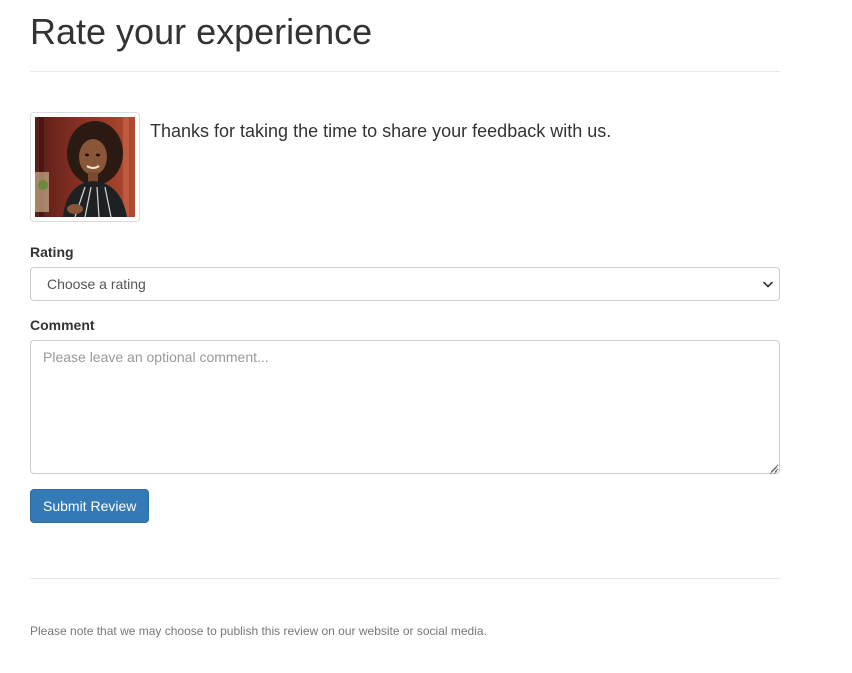 This screenshot has height=673, width=852. Describe the element at coordinates (96, 284) in the screenshot. I see `rating-select-value: Choose a rating` at that location.